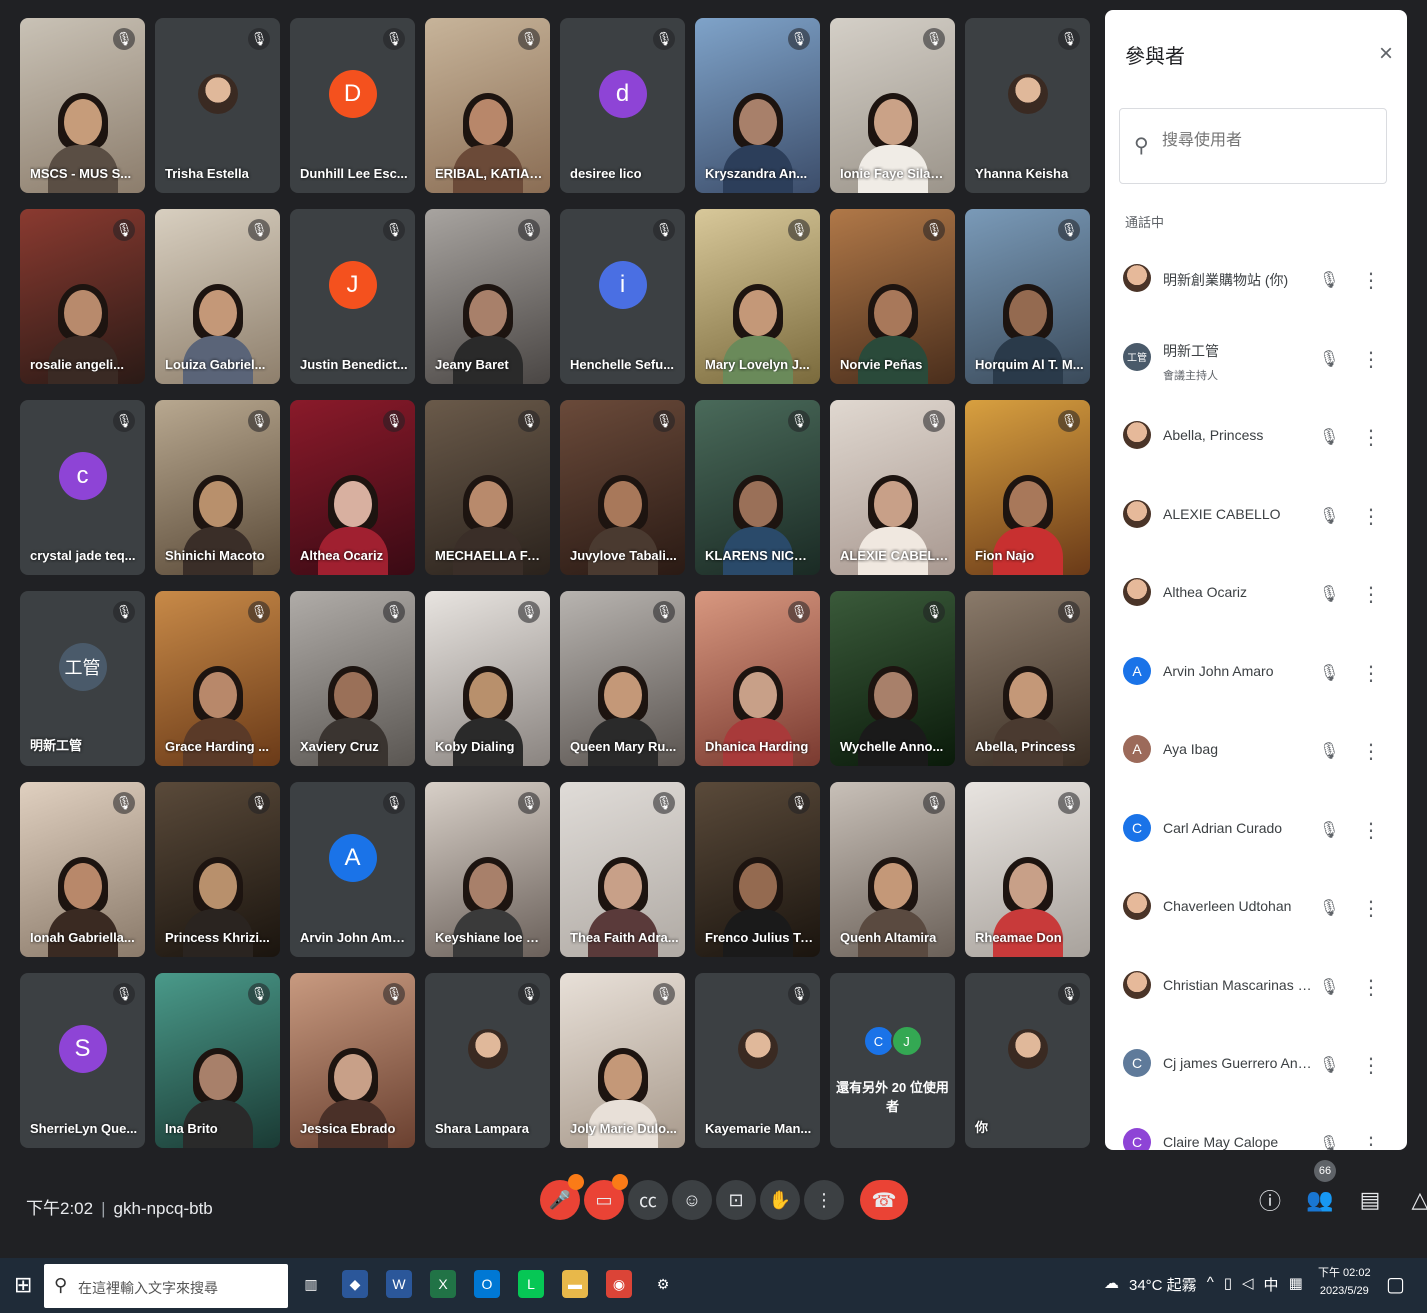  What do you see at coordinates (1027, 678) in the screenshot?
I see `participant-tile: 🎙 Abella, Princess` at bounding box center [1027, 678].